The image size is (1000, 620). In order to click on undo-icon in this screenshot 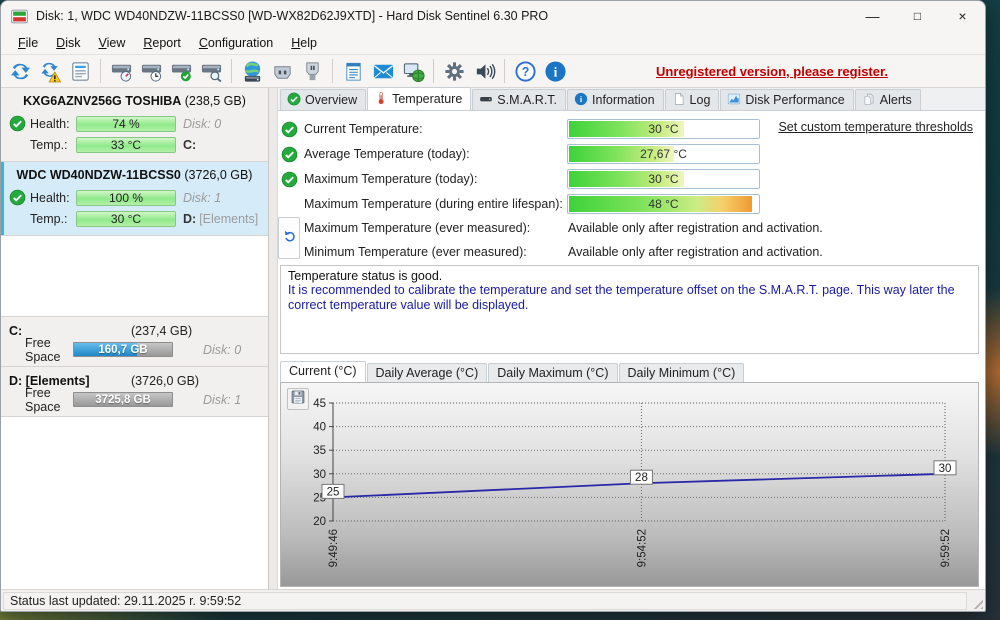, I will do `click(289, 238)`.